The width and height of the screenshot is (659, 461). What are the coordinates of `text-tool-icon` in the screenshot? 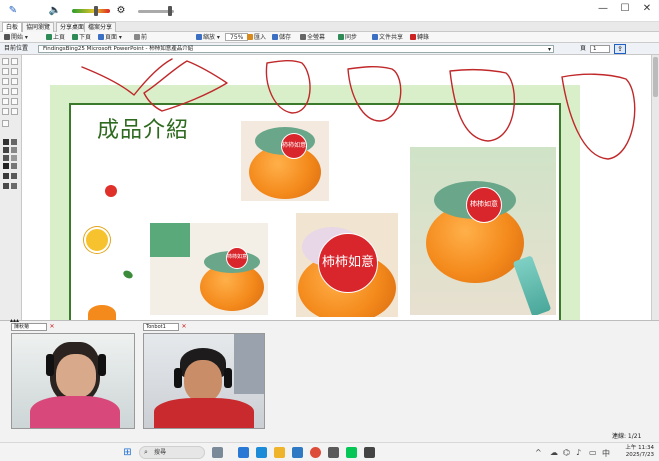 It's located at (14, 61).